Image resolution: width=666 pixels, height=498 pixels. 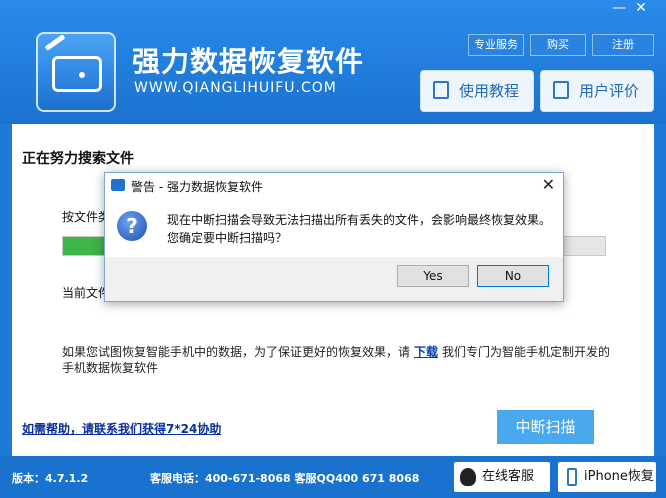 What do you see at coordinates (619, 8) in the screenshot?
I see `minimize-button: —` at bounding box center [619, 8].